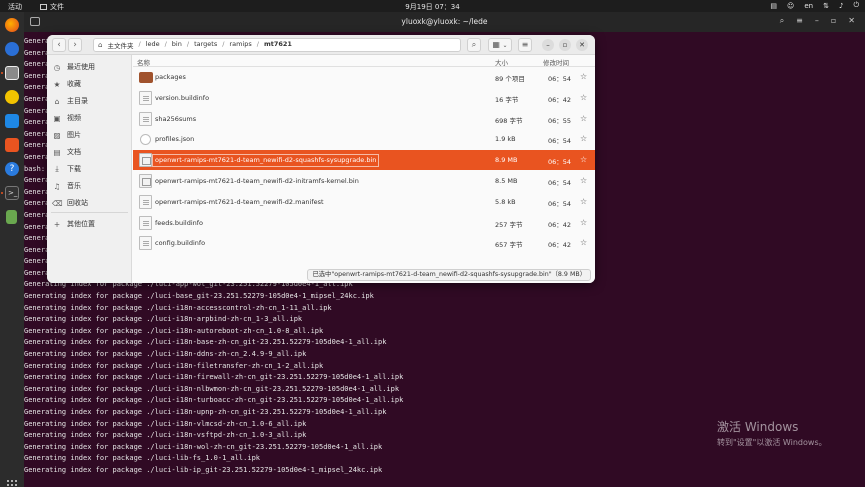  I want to click on search-button: ⌕, so click(474, 45).